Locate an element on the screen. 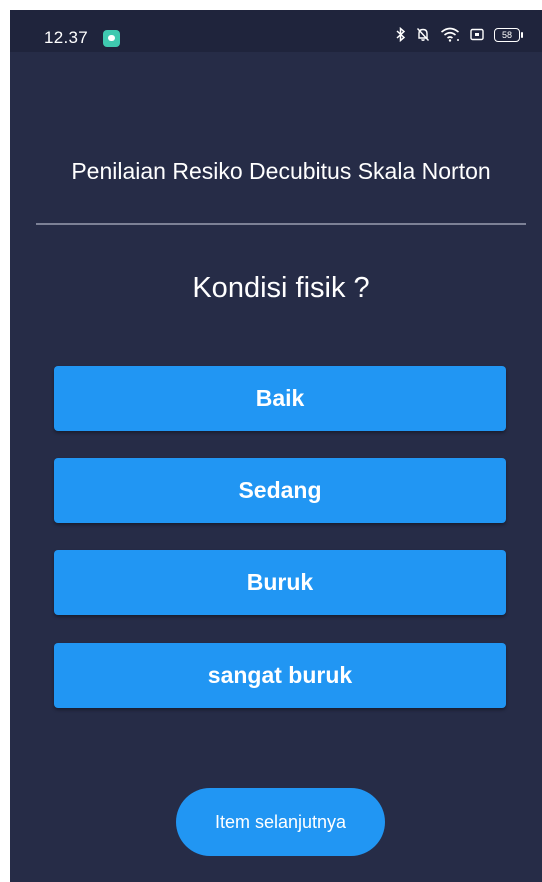  next-item-button: Item selanjutnya is located at coordinates (280, 822).